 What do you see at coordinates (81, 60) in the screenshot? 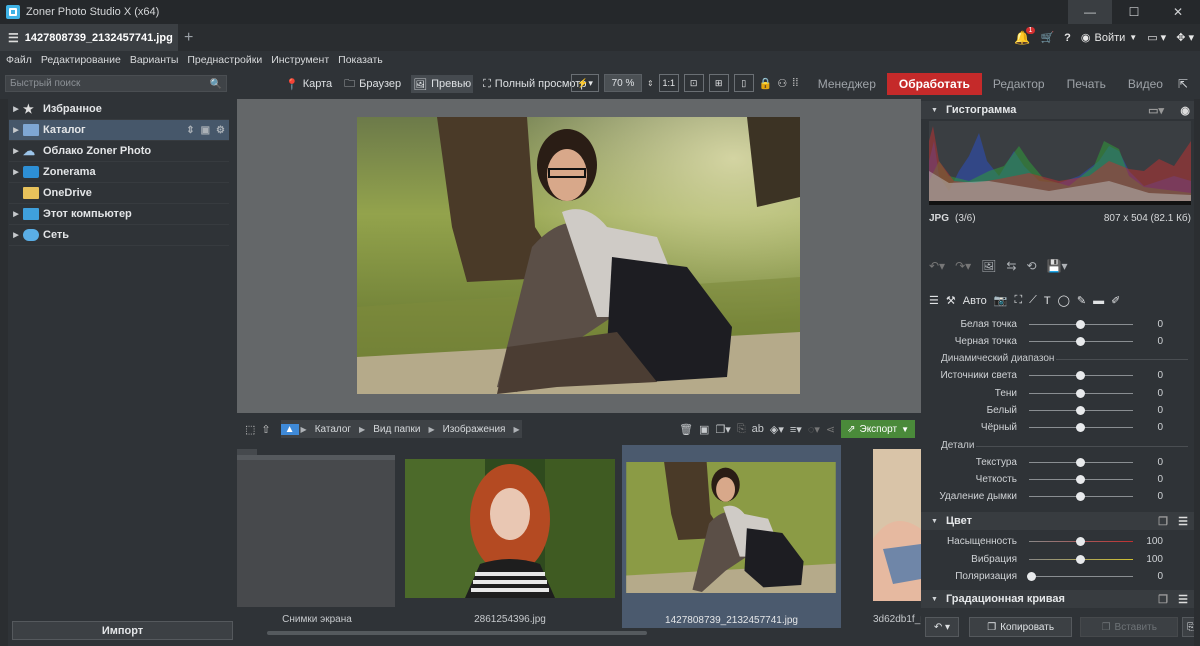
I see `menu-edit: Редактирование` at bounding box center [81, 60].